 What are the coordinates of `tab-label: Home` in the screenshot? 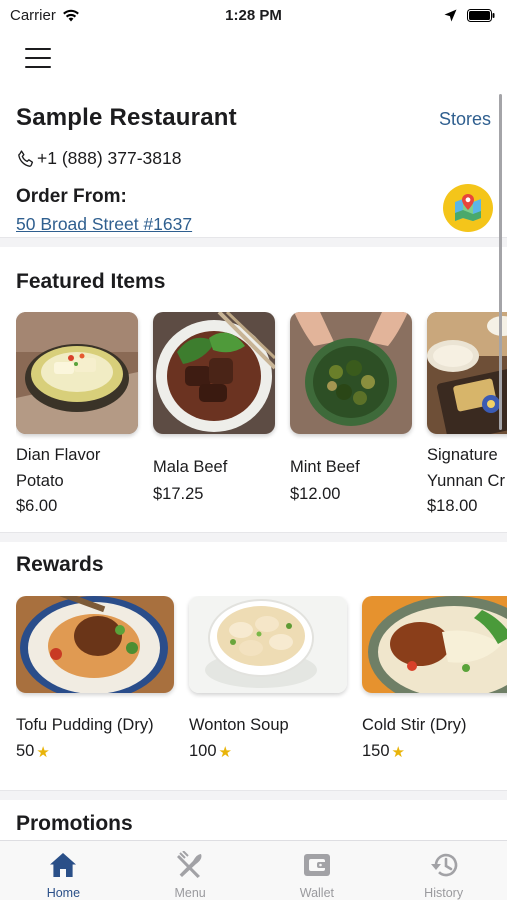 It's located at (63, 893).